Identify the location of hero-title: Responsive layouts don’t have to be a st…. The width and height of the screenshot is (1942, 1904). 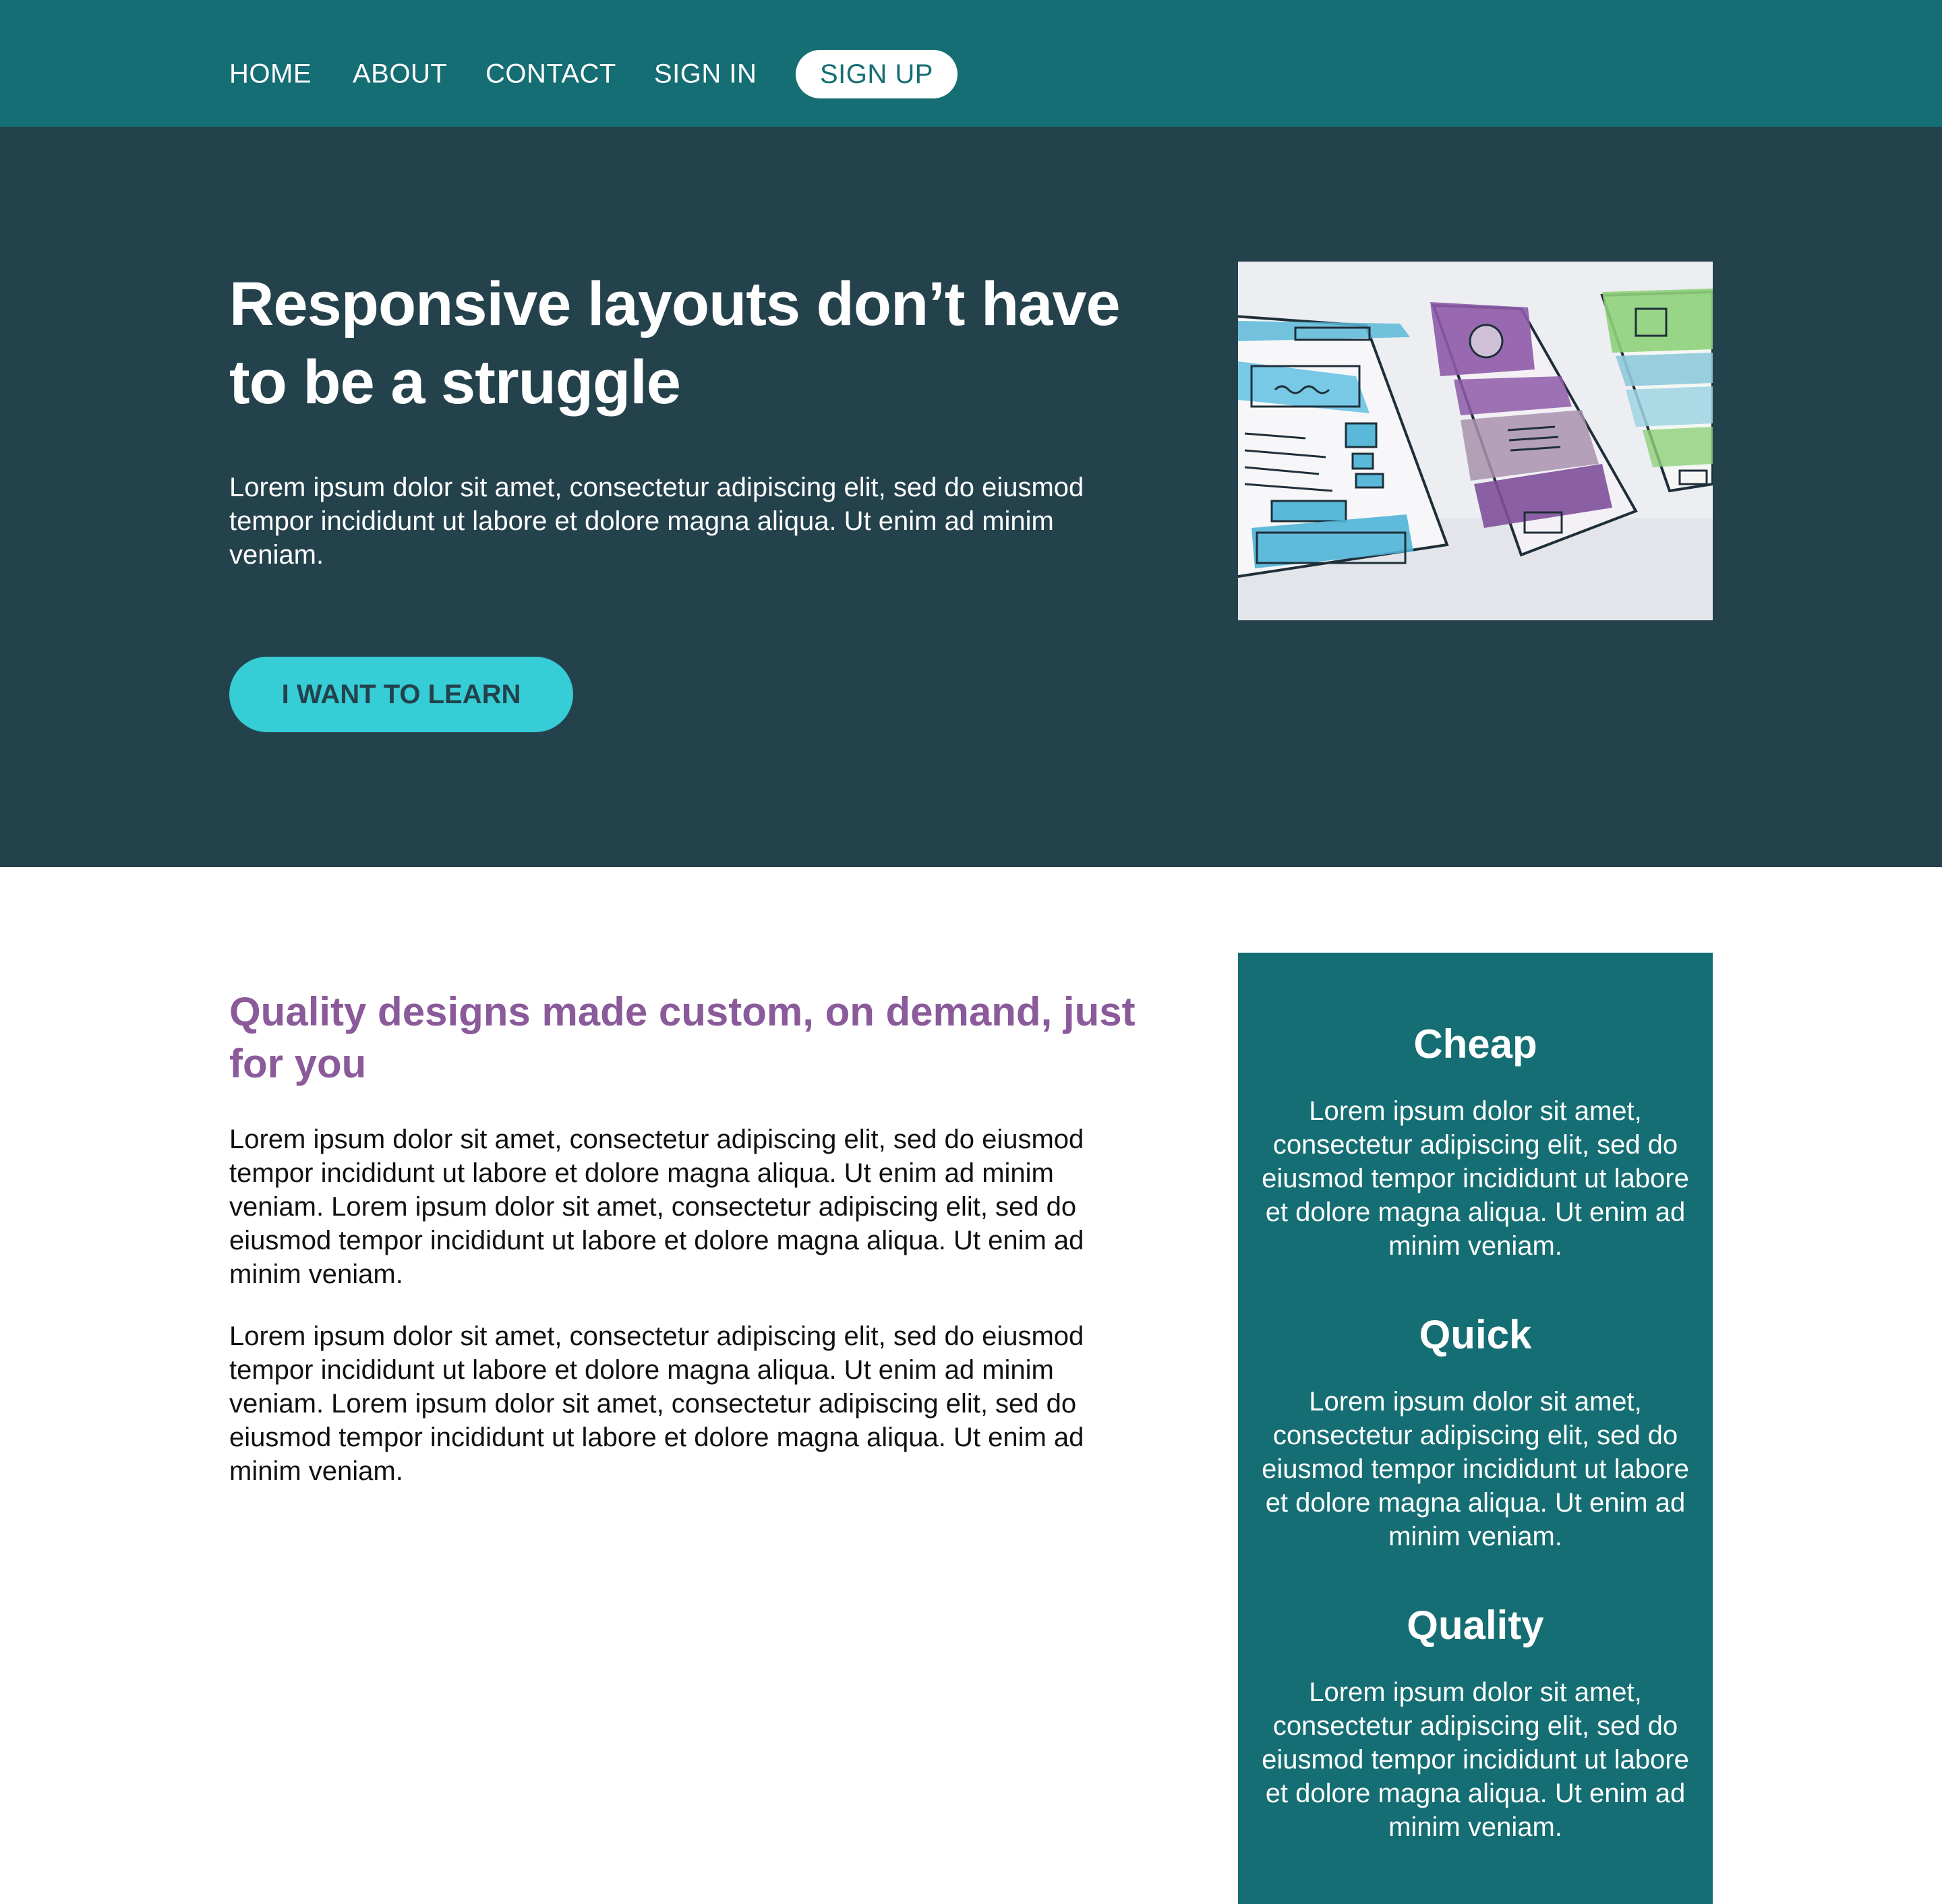
(675, 344).